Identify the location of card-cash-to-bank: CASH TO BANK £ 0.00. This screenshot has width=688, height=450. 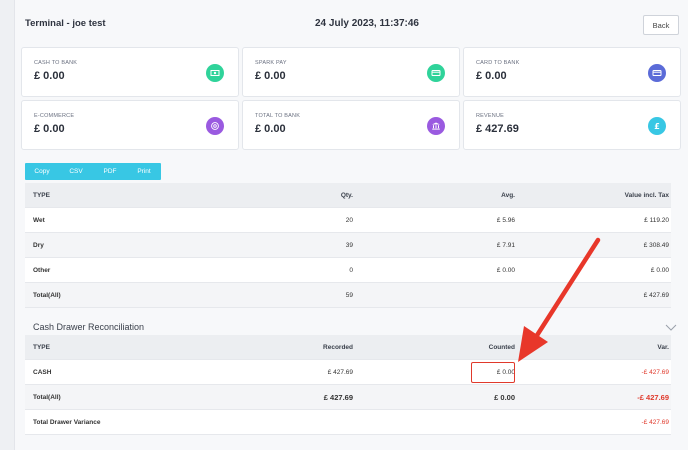
(130, 72).